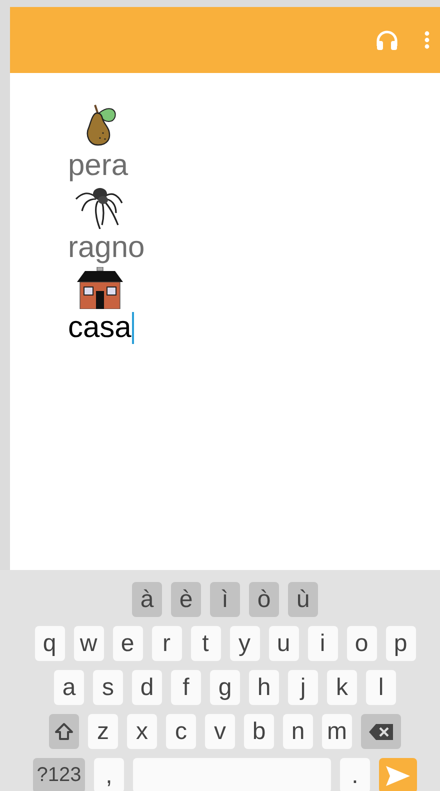  Describe the element at coordinates (427, 40) in the screenshot. I see `more-menu-icon` at that location.